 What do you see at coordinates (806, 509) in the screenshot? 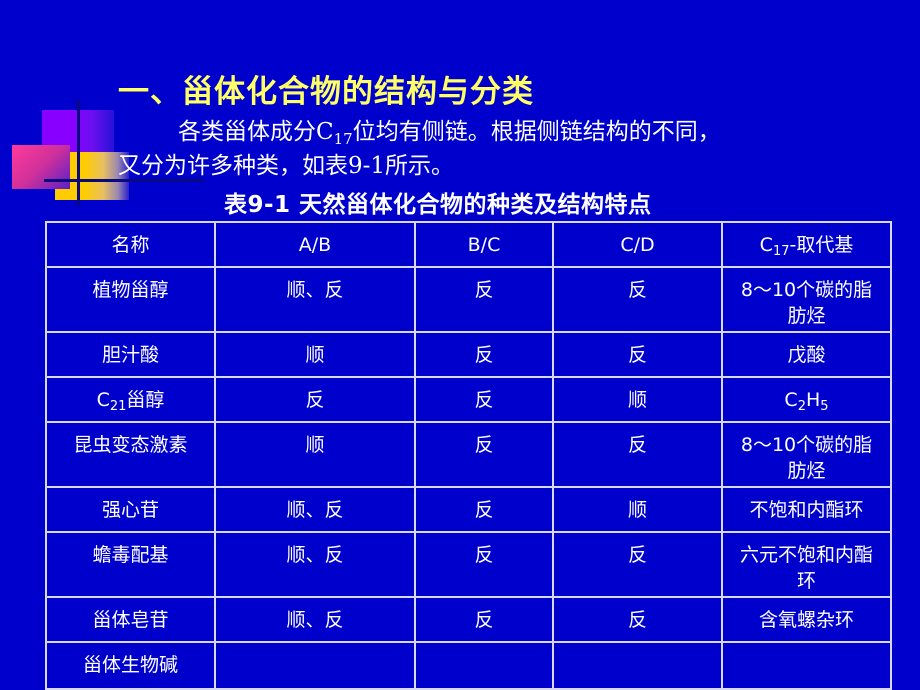
I see `cell-c17: 不饱和内酯环` at bounding box center [806, 509].